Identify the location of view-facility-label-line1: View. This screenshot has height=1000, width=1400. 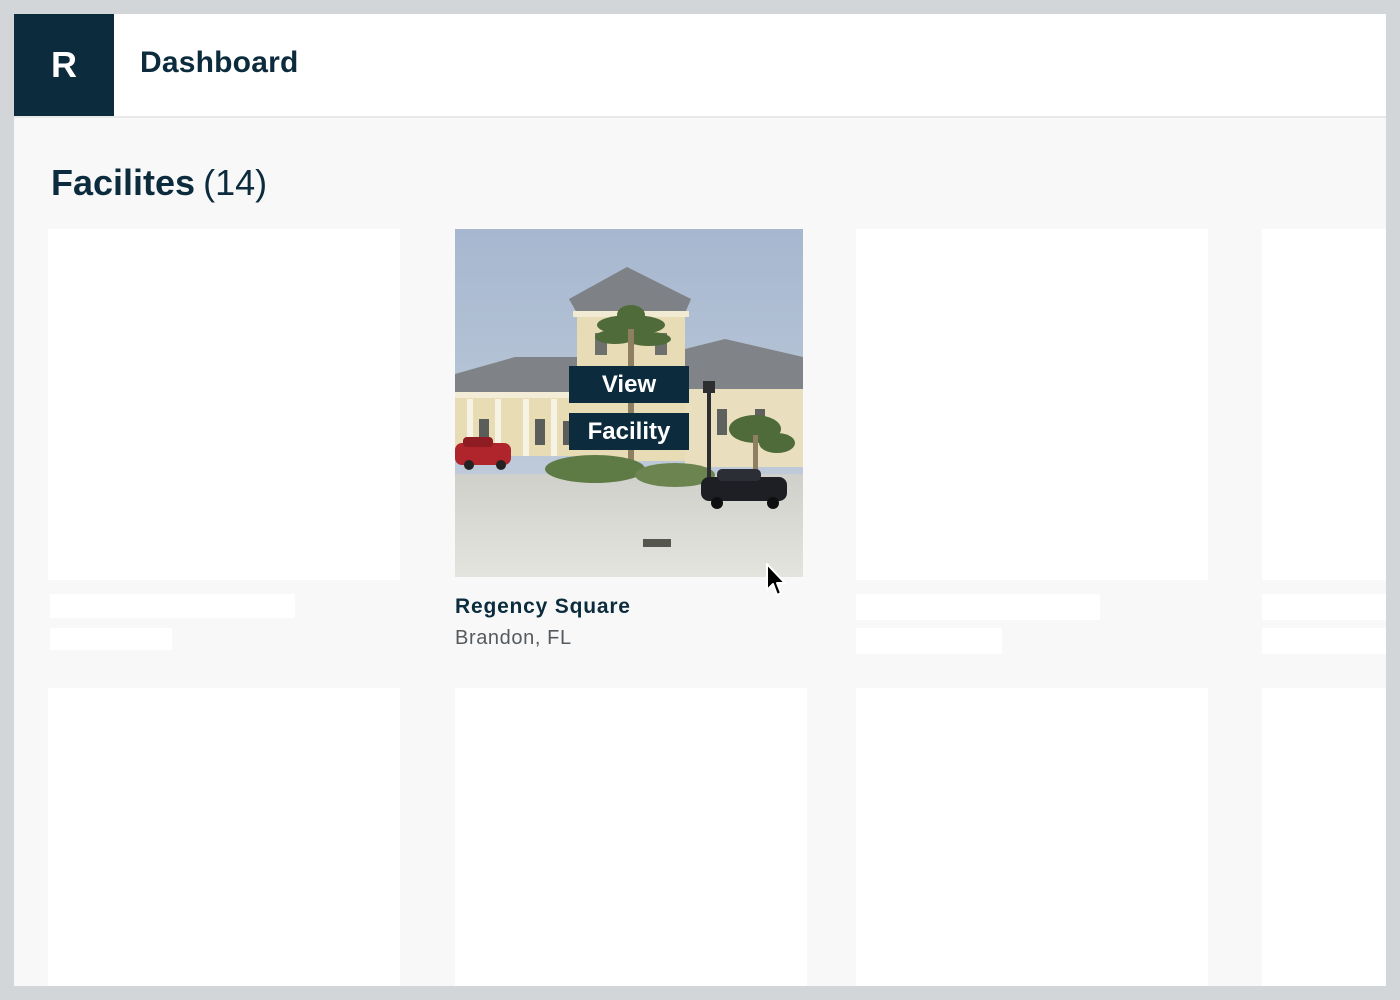
(629, 384).